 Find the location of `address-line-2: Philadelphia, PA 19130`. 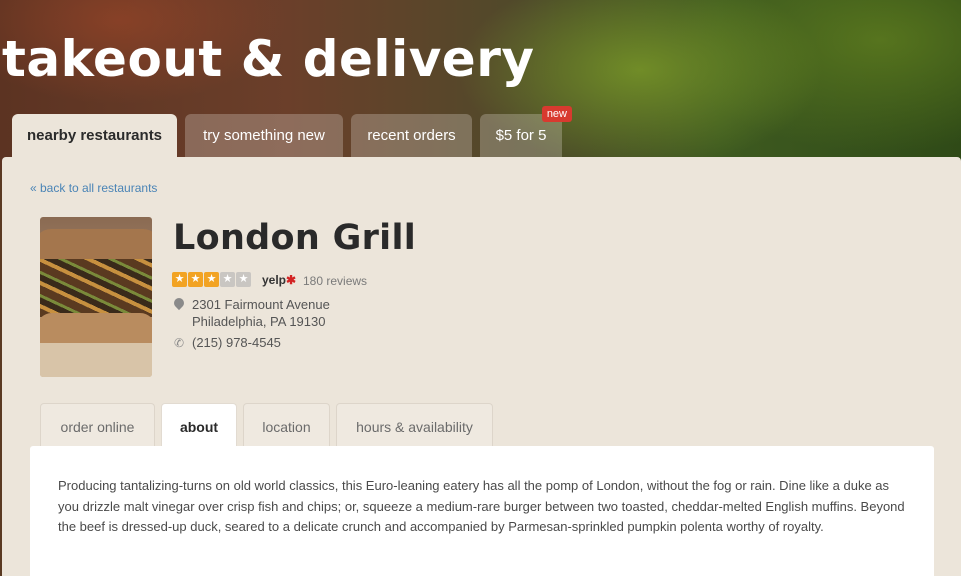

address-line-2: Philadelphia, PA 19130 is located at coordinates (259, 321).